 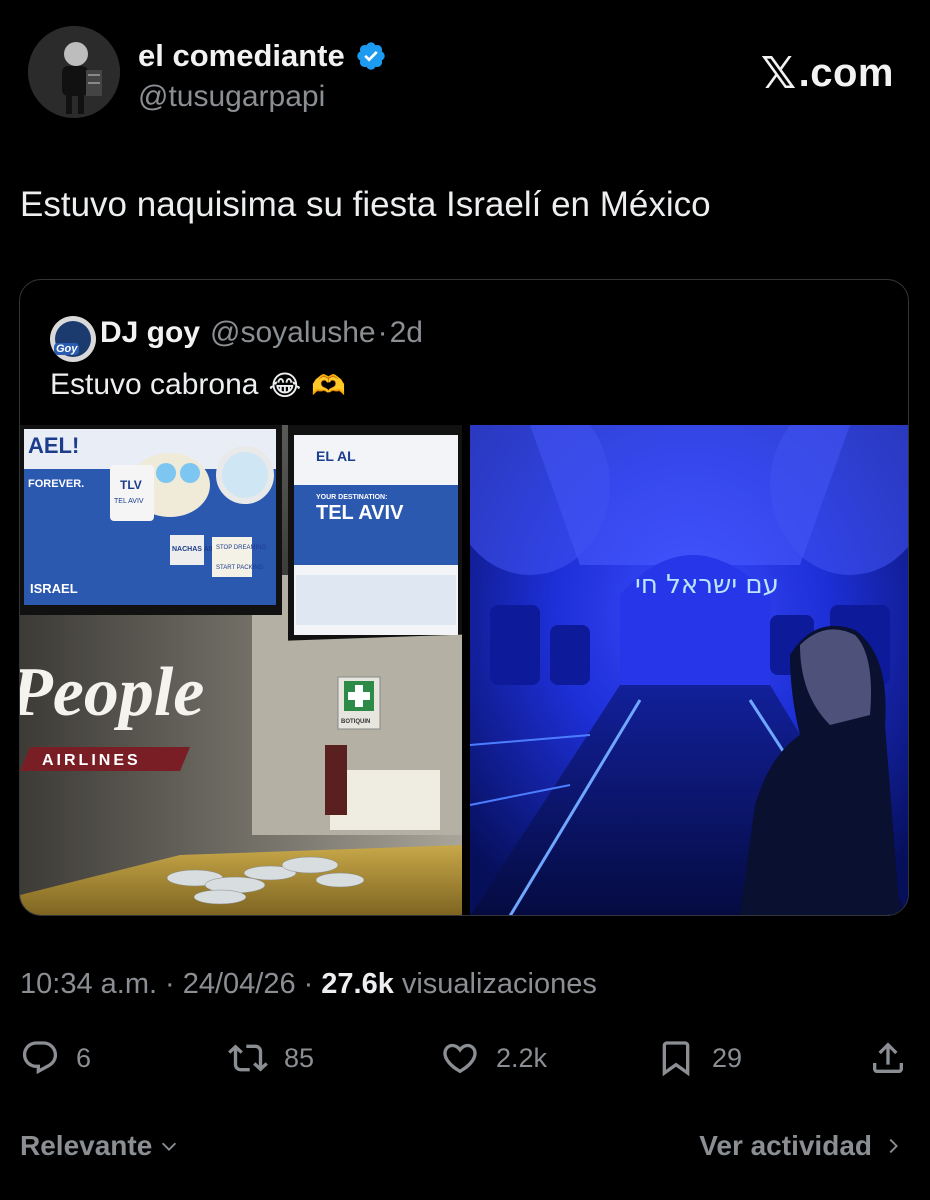 I want to click on share-button, so click(x=888, y=1058).